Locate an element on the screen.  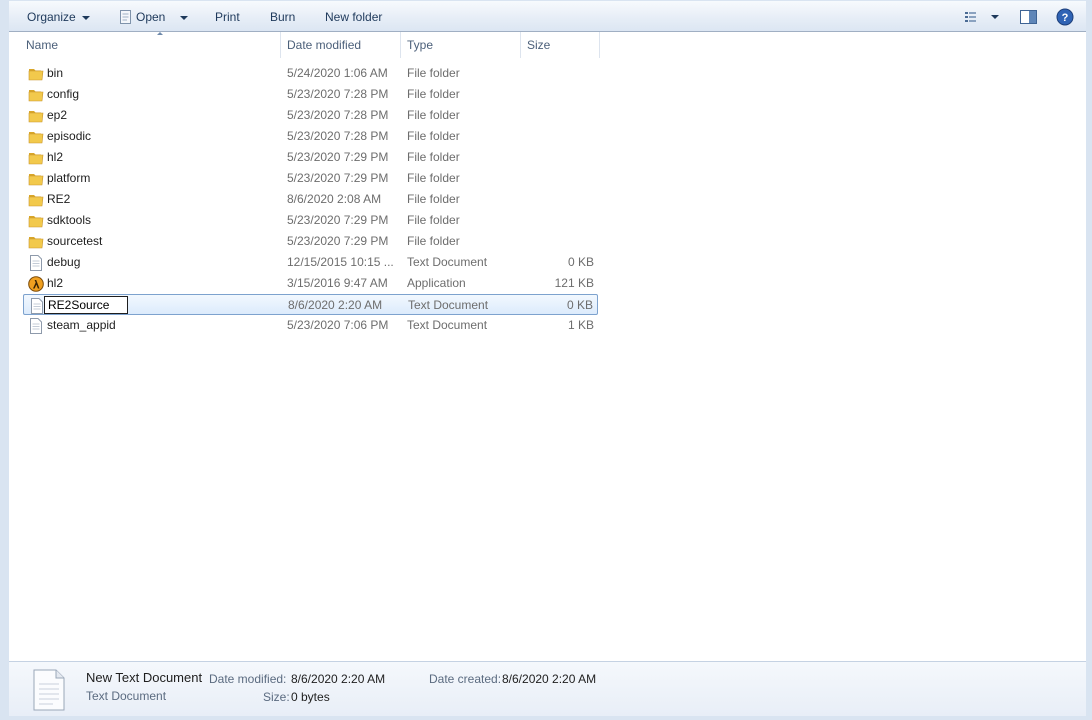
file-date-modified: 5/23/2020 7:06 PM is located at coordinates (338, 325).